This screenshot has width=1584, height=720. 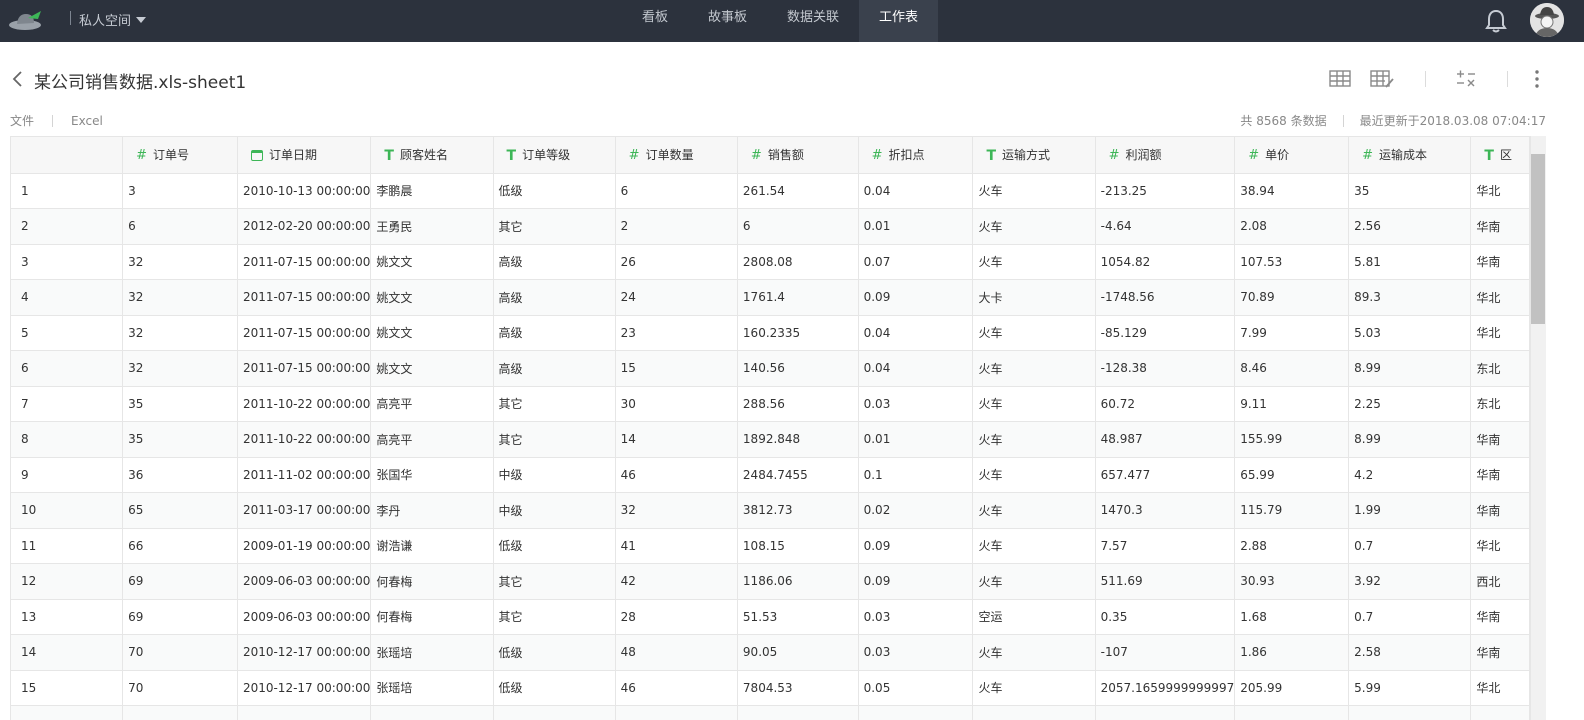 What do you see at coordinates (1165, 546) in the screenshot?
I see `table-cell: 7.57` at bounding box center [1165, 546].